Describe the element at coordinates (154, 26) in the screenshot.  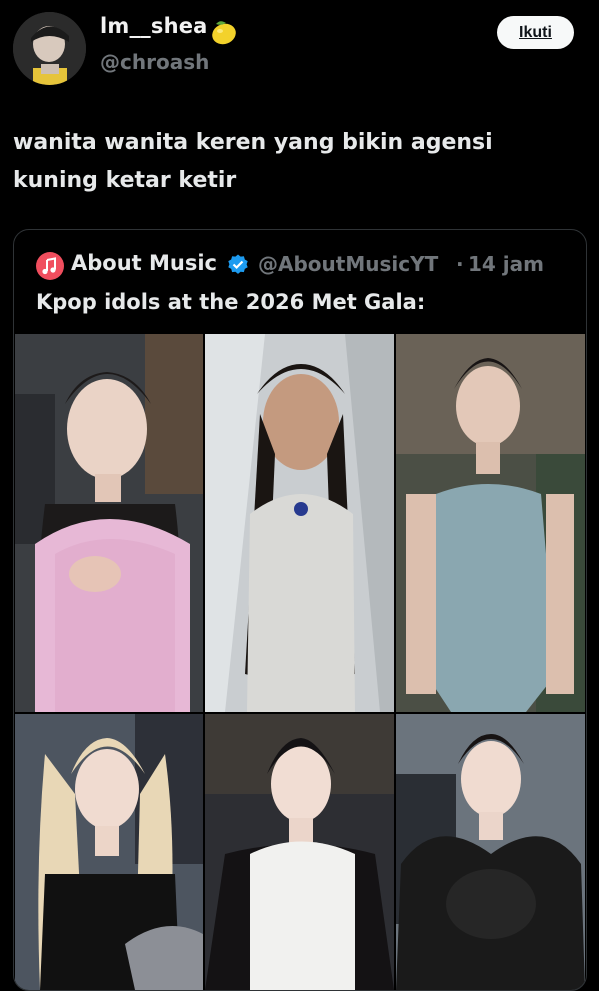
I see `author-name: lm__shea` at that location.